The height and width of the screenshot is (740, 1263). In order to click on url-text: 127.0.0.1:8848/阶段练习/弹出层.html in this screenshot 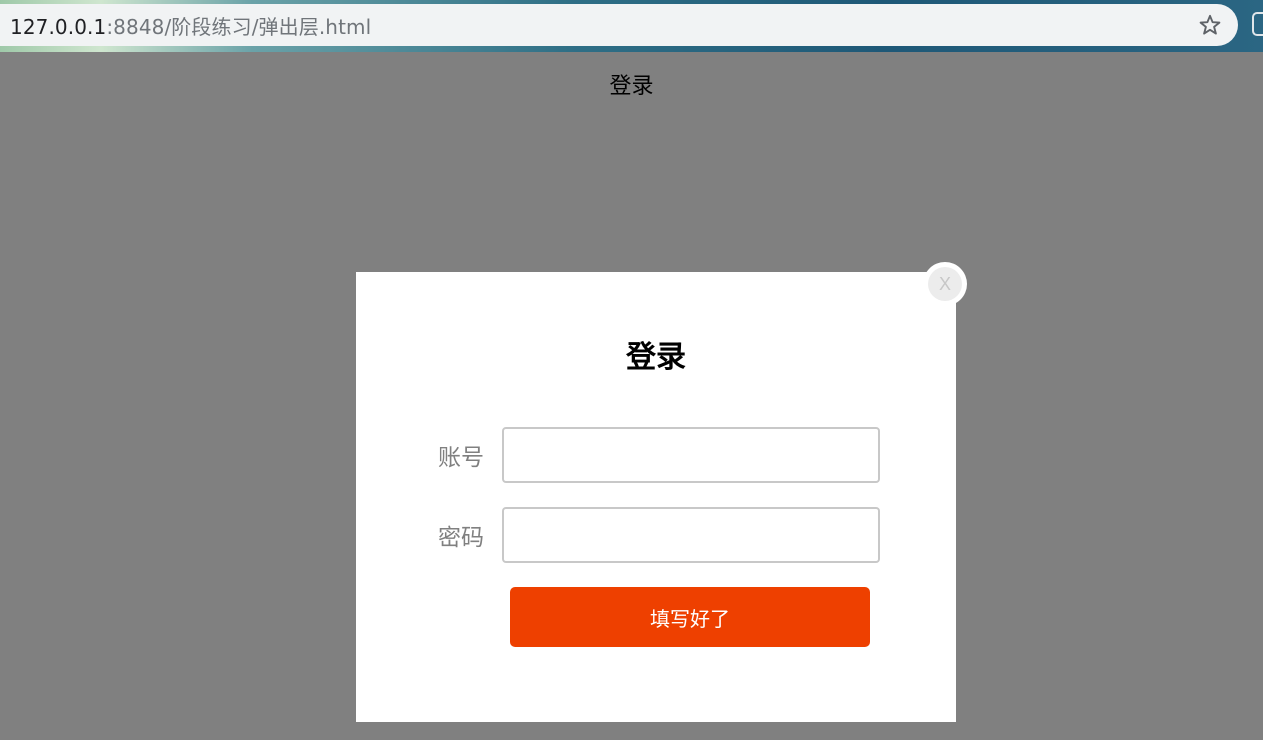, I will do `click(190, 25)`.